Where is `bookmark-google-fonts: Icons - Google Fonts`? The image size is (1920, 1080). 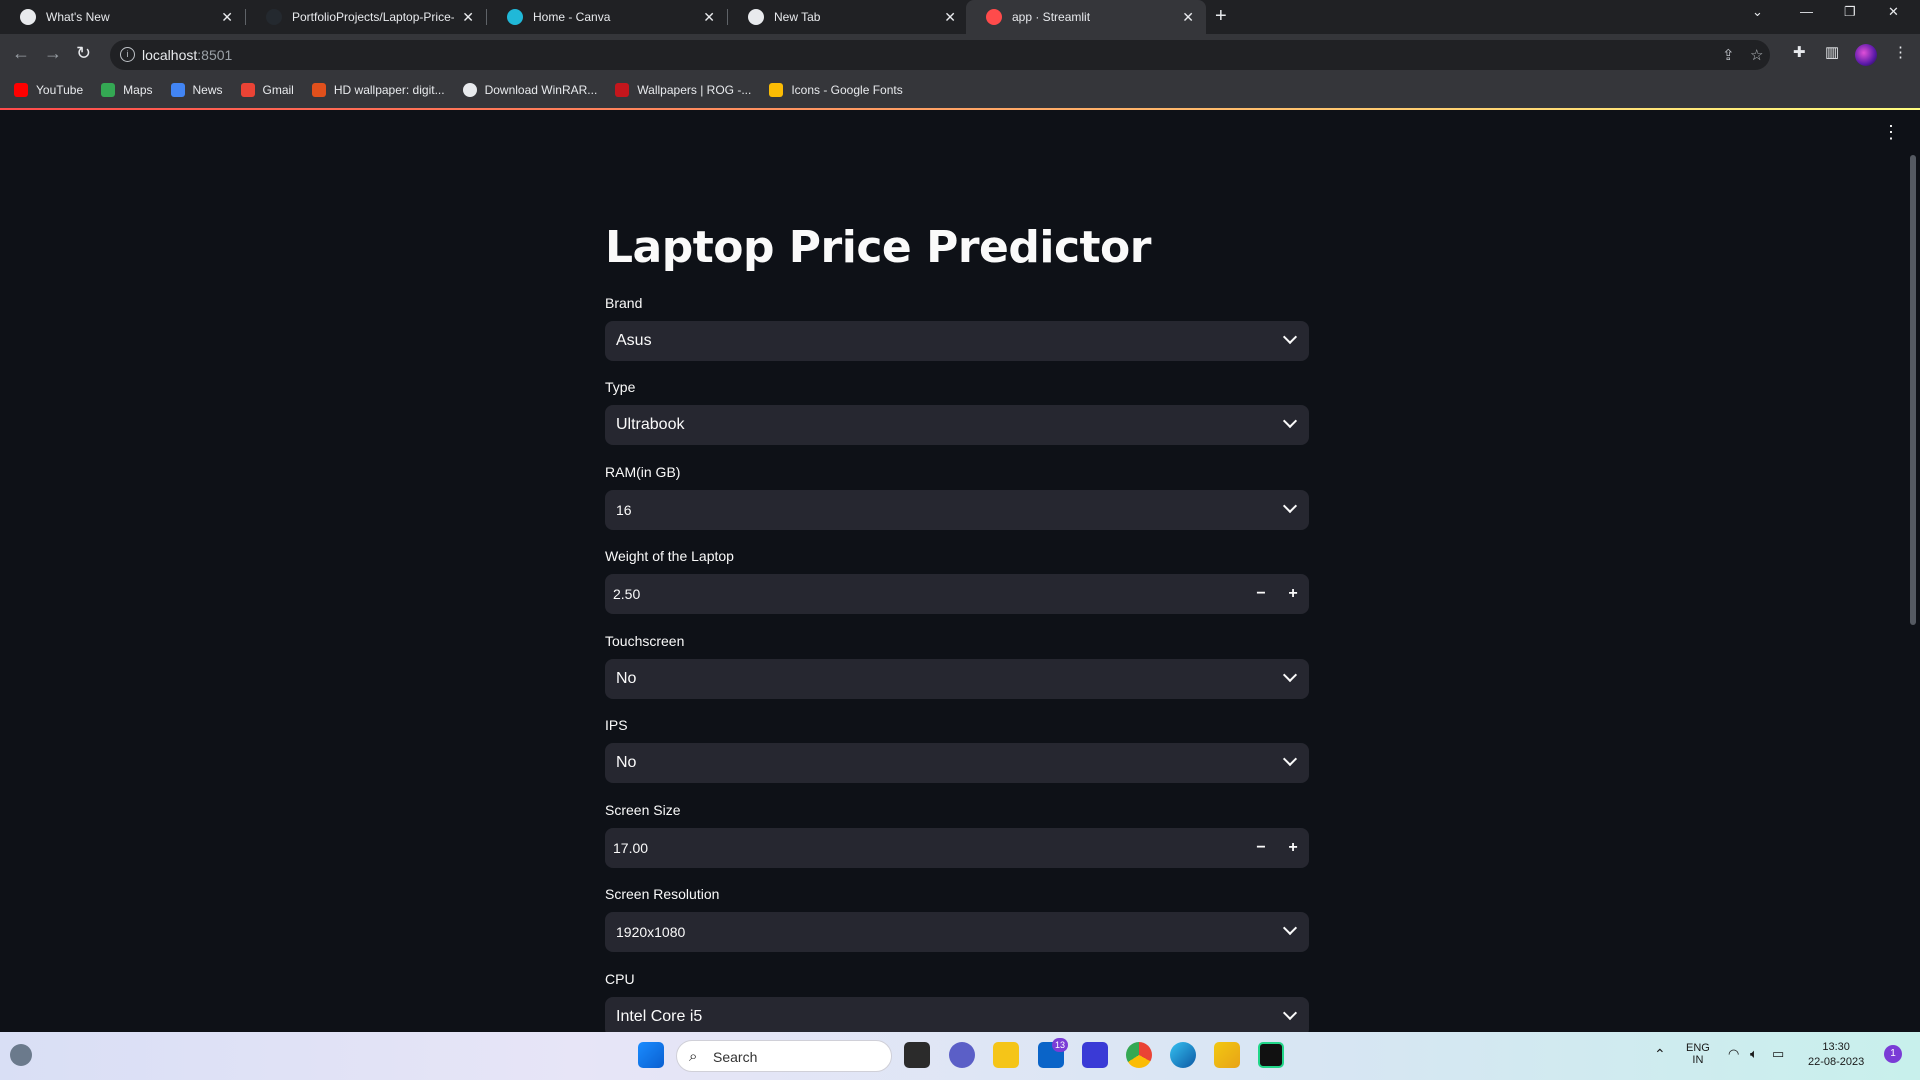
bookmark-google-fonts: Icons - Google Fonts is located at coordinates (836, 90).